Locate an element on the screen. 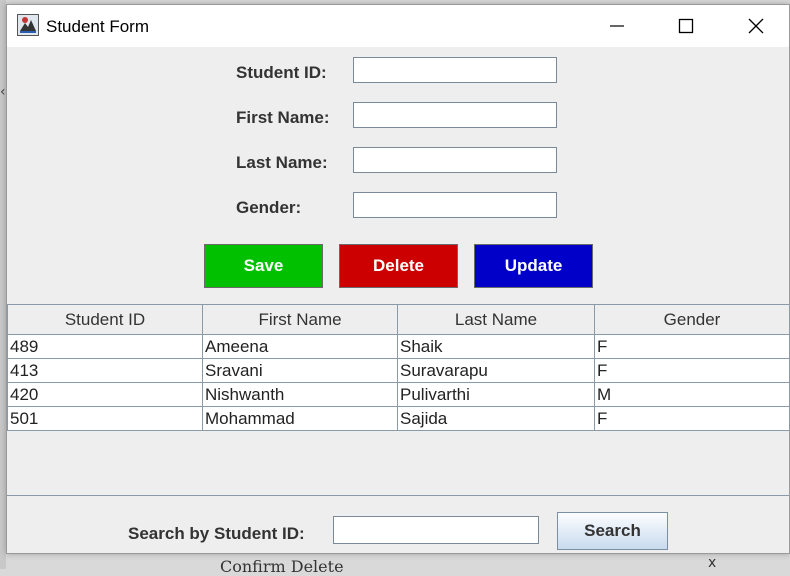 The width and height of the screenshot is (790, 576). cell-first-name: Mohammad is located at coordinates (300, 418).